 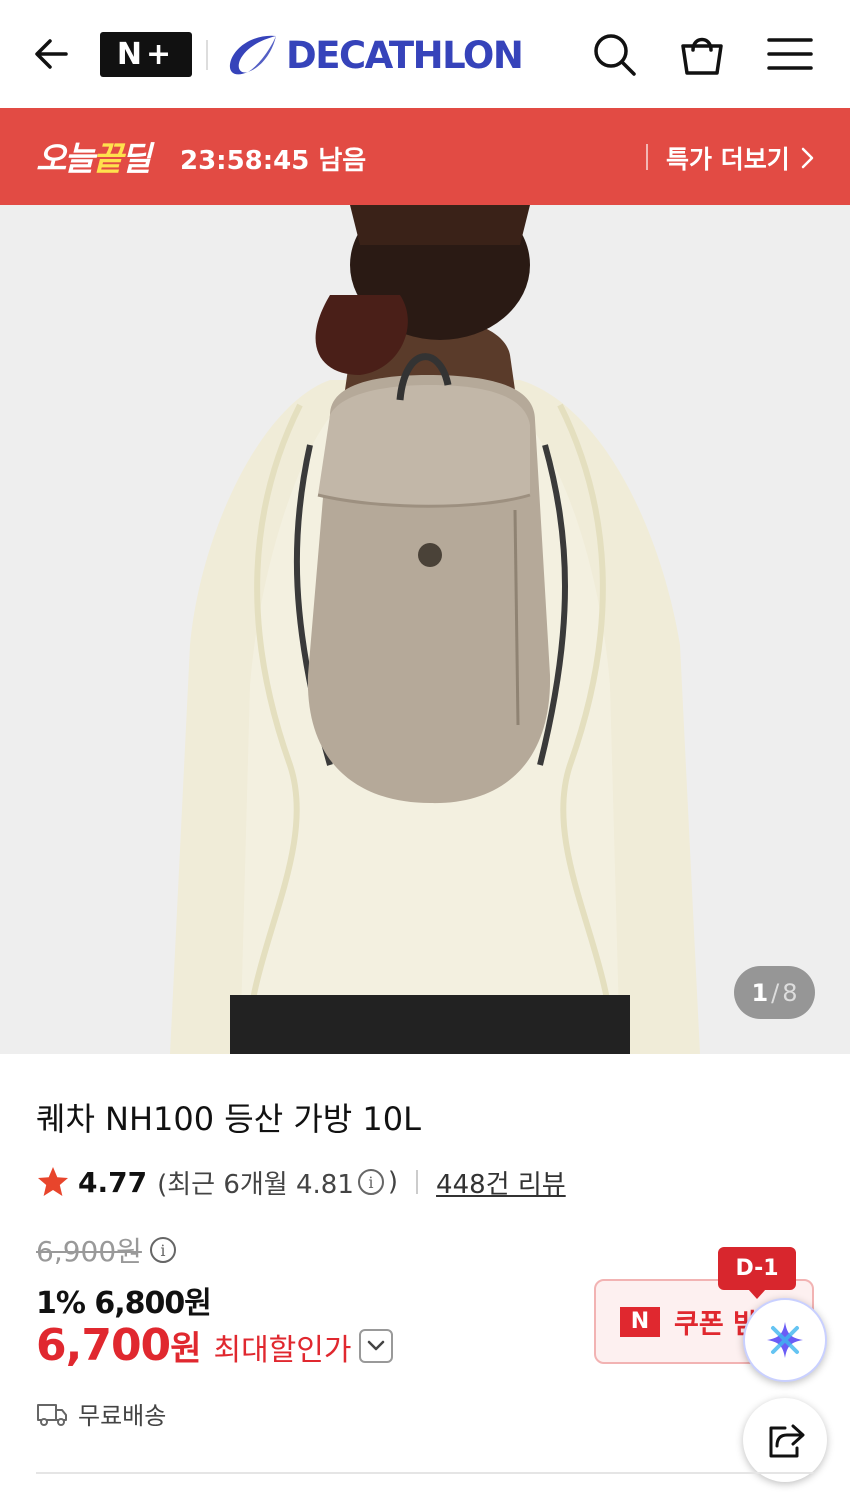 I want to click on rating-value: 4.77, so click(x=113, y=1182).